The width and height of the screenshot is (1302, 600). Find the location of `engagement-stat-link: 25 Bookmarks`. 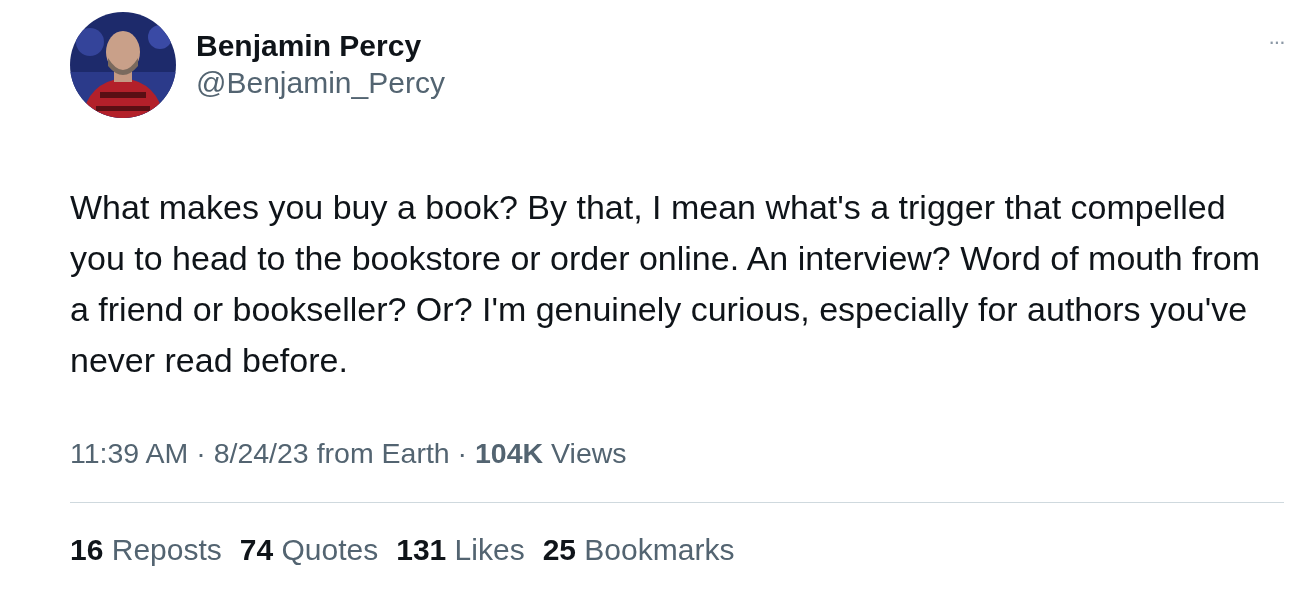

engagement-stat-link: 25 Bookmarks is located at coordinates (638, 550).